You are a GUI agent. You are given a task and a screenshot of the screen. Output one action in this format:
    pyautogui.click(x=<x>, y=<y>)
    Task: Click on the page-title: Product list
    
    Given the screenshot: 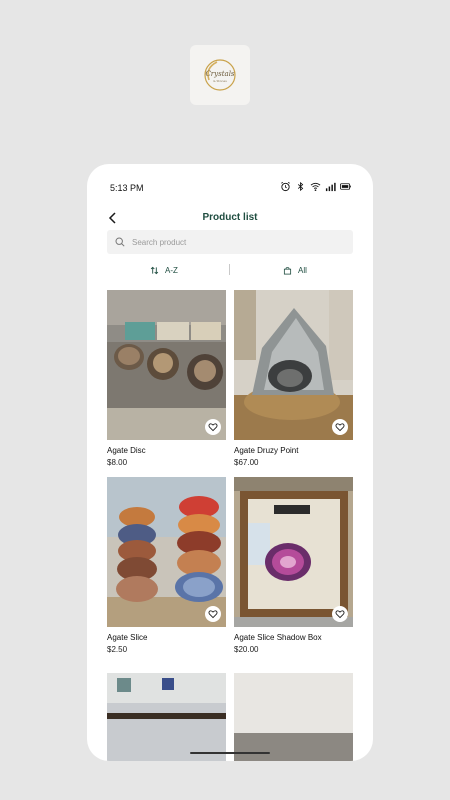 What is the action you would take?
    pyautogui.click(x=230, y=217)
    